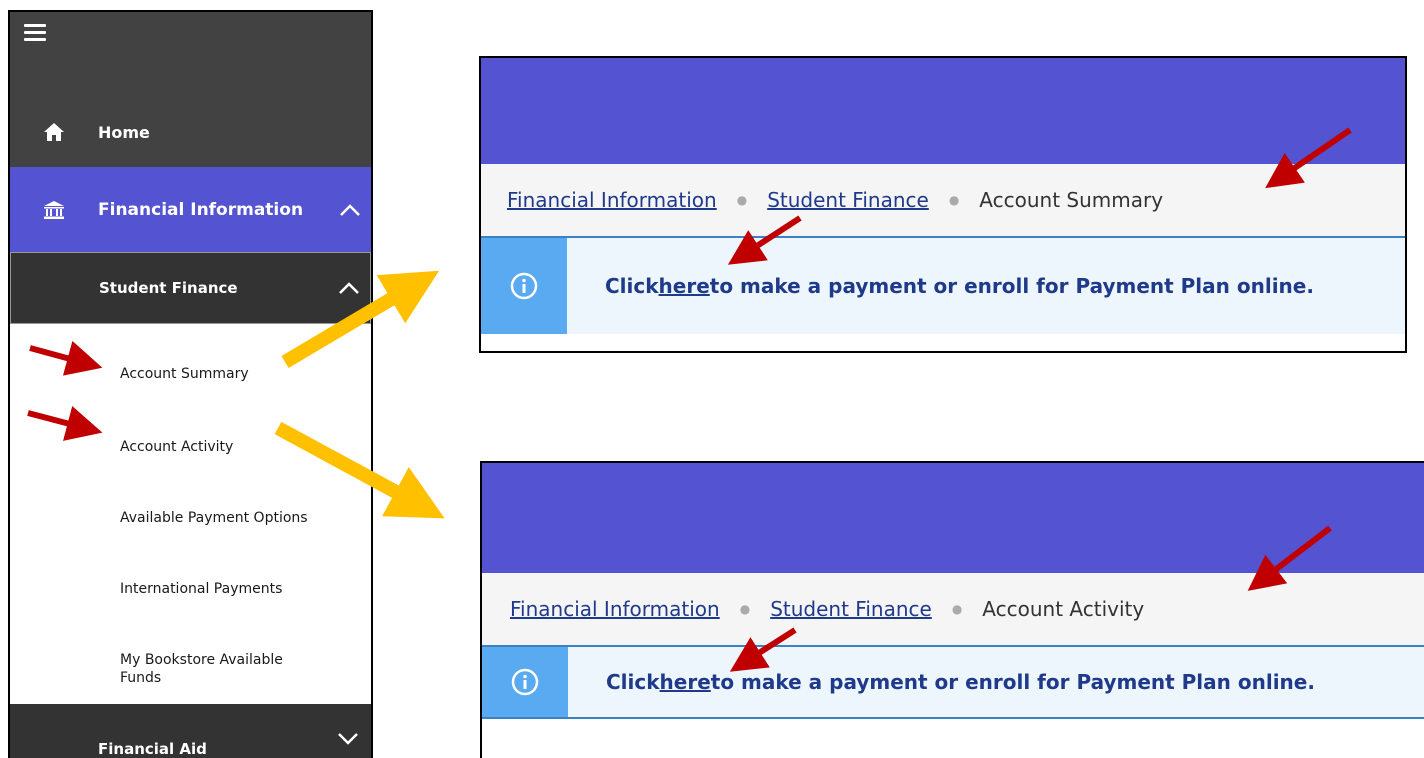  What do you see at coordinates (184, 374) in the screenshot?
I see `sidebar-subitem-account-summary: Account Summary` at bounding box center [184, 374].